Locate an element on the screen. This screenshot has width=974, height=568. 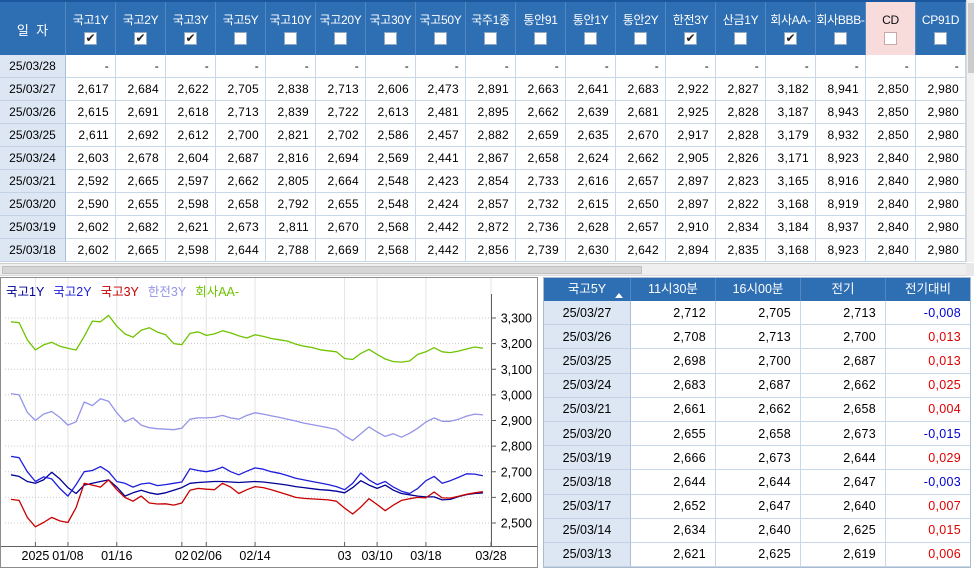
svg-text: 2,800 is located at coordinates (516, 447).